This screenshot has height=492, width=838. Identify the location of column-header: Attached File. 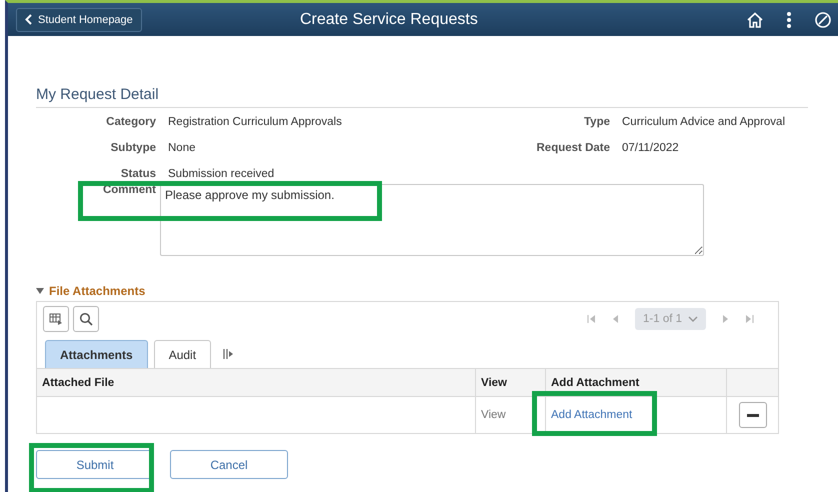
(256, 382).